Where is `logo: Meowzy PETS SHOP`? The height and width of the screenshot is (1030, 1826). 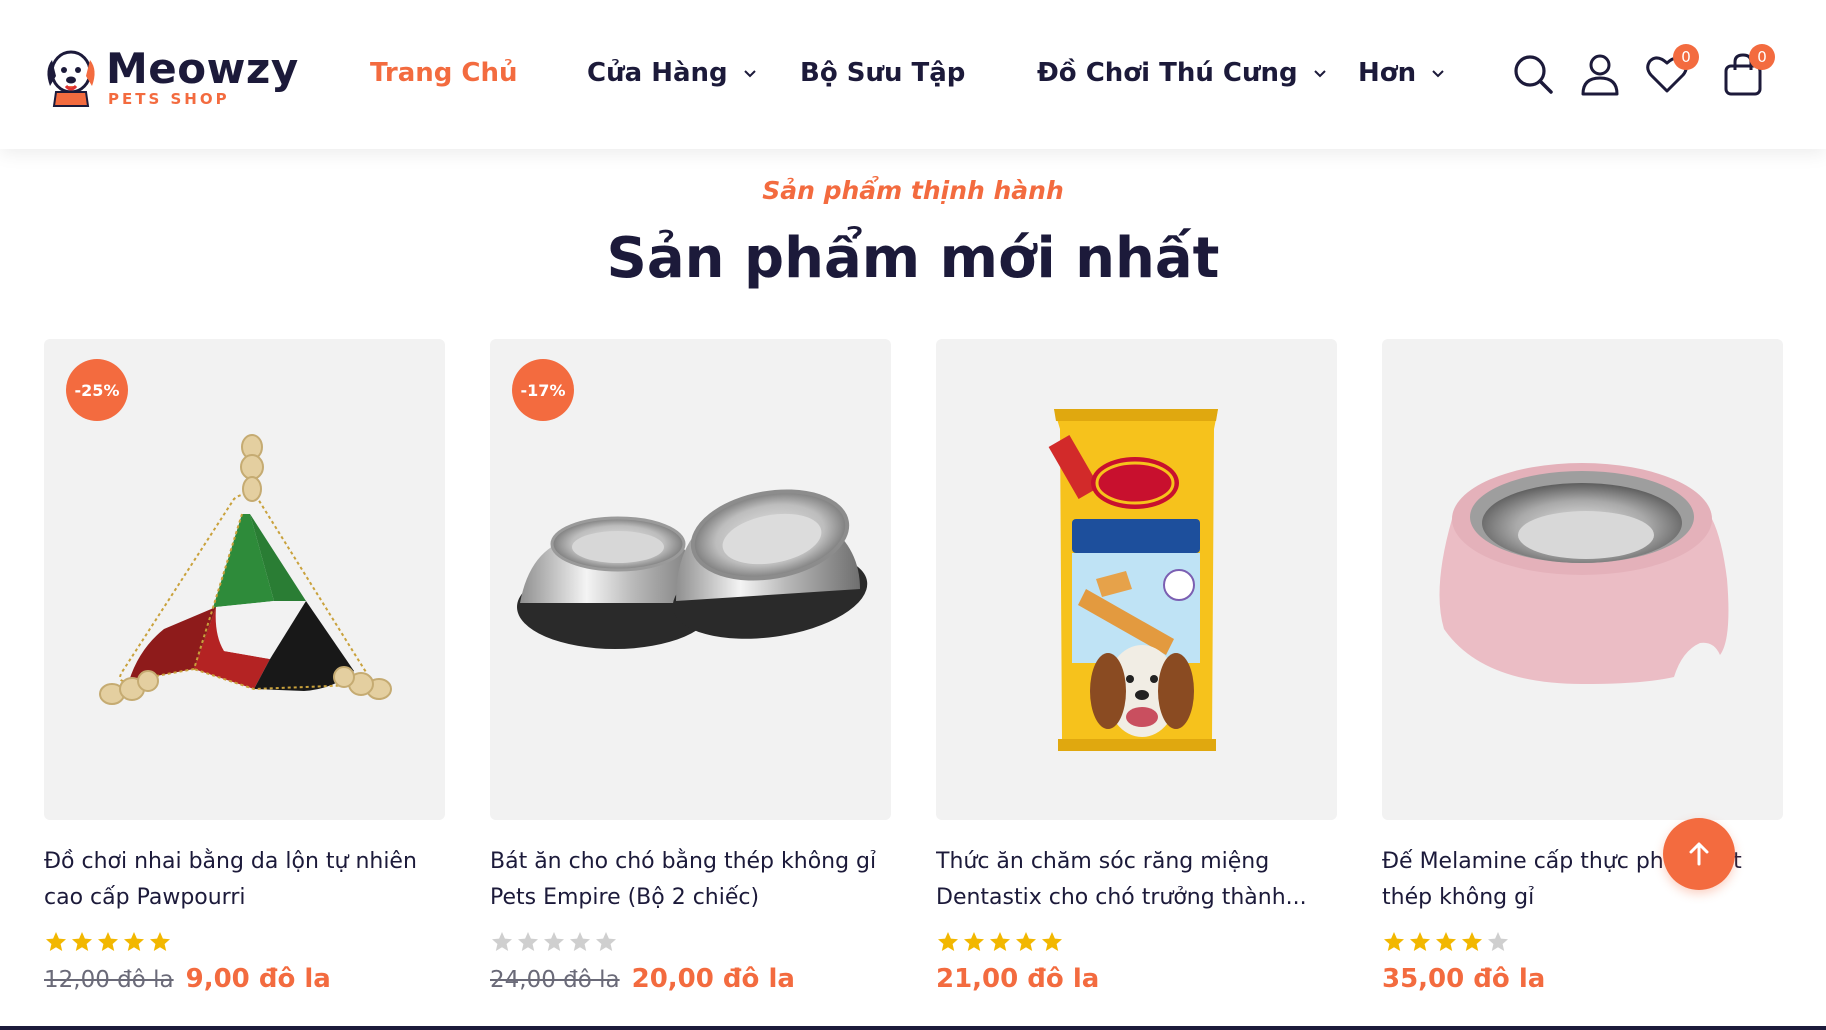 logo: Meowzy PETS SHOP is located at coordinates (170, 77).